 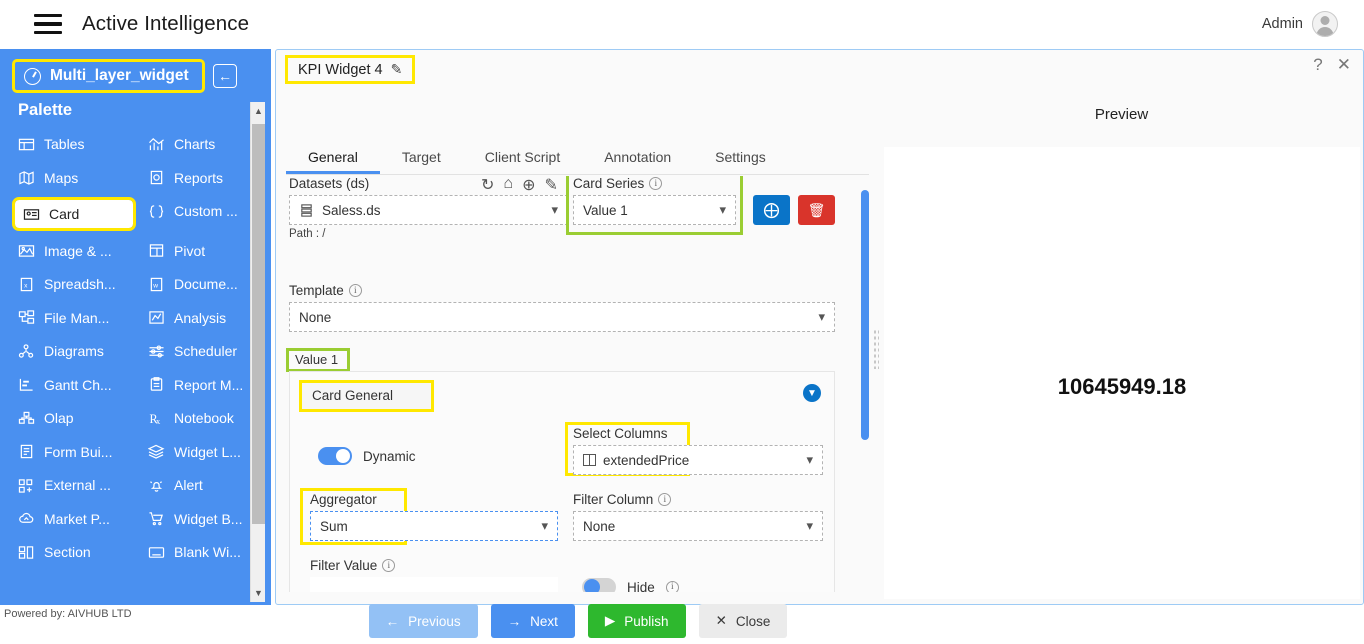 I want to click on tab-settings: Settings, so click(x=740, y=158).